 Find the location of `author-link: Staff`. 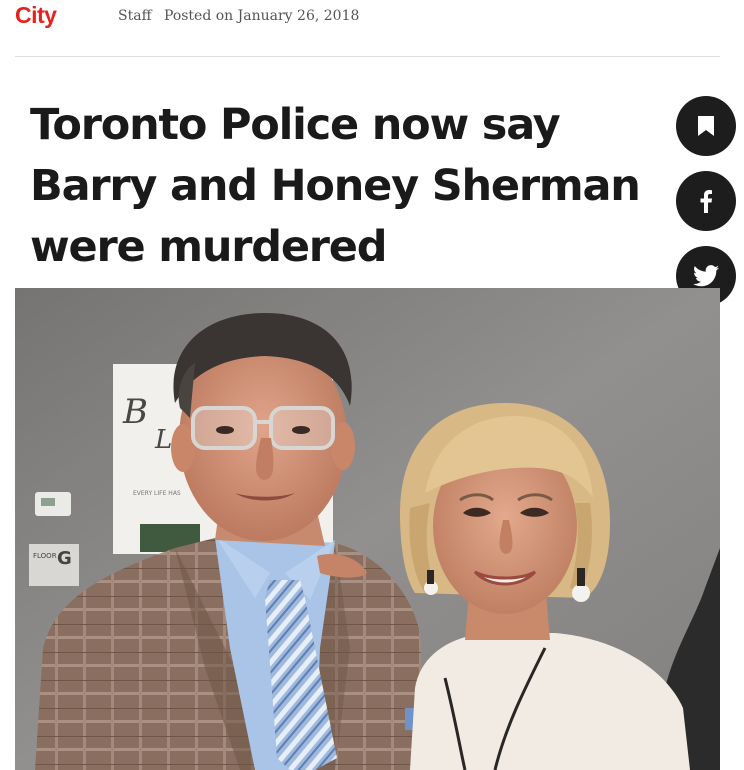

author-link: Staff is located at coordinates (135, 16).